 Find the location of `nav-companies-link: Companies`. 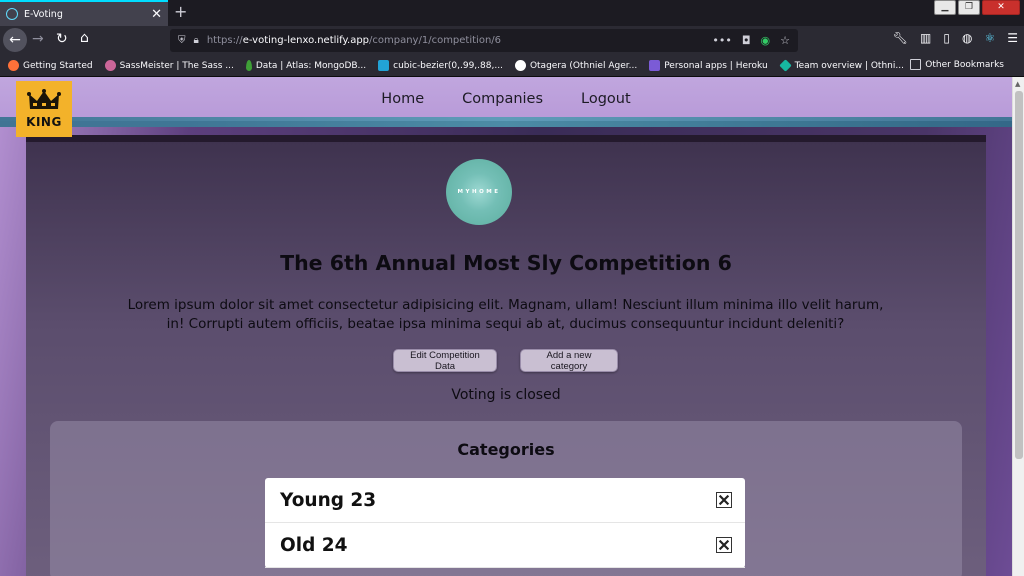

nav-companies-link: Companies is located at coordinates (502, 99).